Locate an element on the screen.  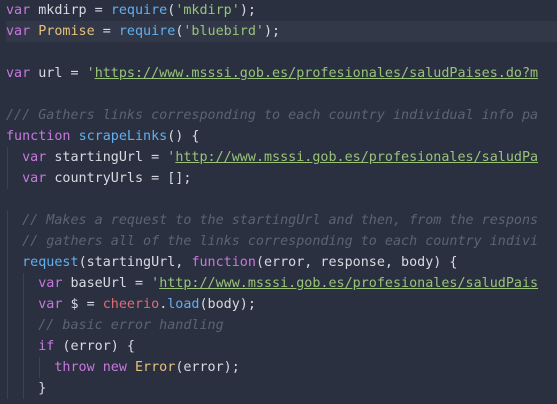
code-token: (error, response, body) { is located at coordinates (356, 262).